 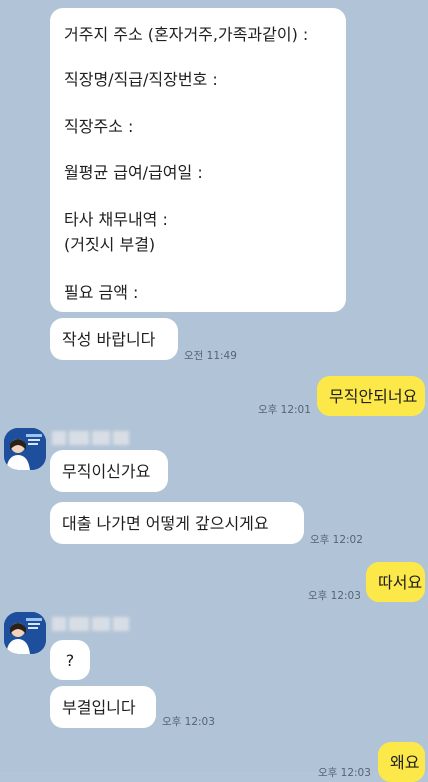 I want to click on sender-name-blurred, so click(x=90, y=438).